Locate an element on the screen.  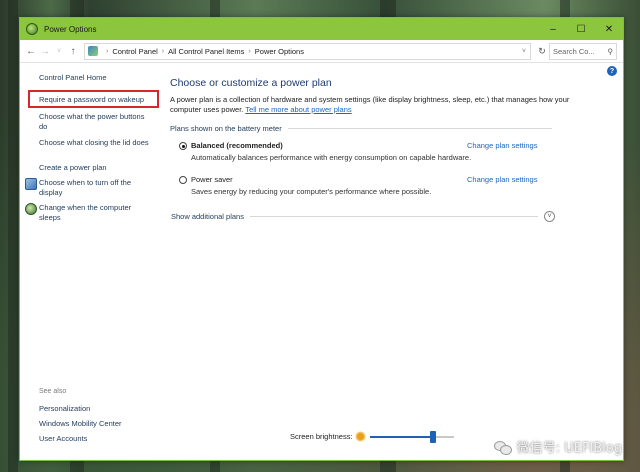
show-additional-plans-label: Show additional plans is located at coordinates (207, 216).